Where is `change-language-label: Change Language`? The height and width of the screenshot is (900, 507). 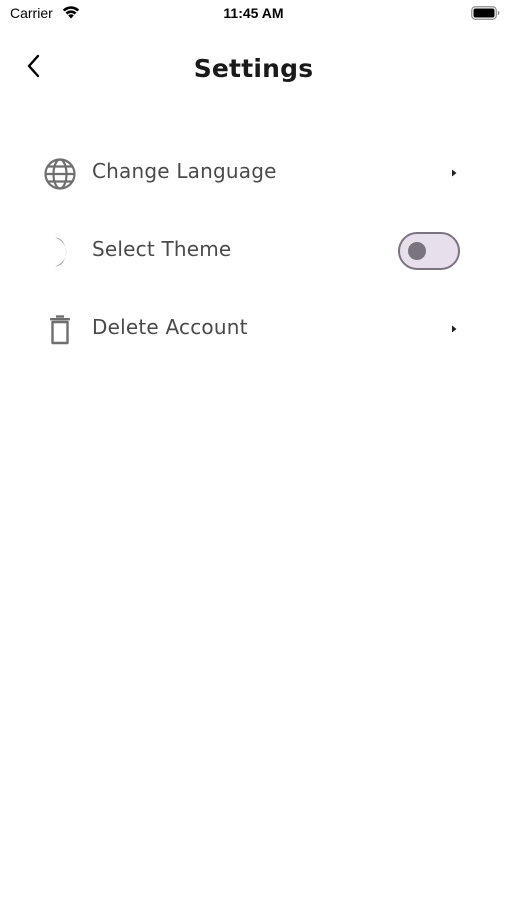
change-language-label: Change Language is located at coordinates (184, 171).